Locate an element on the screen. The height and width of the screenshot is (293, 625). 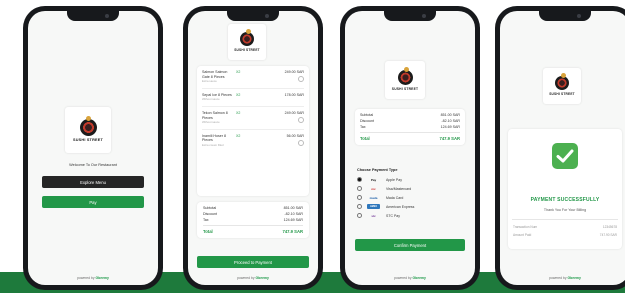
welcome-text: Welcome To Our Restaurant is located at coordinates (93, 165).